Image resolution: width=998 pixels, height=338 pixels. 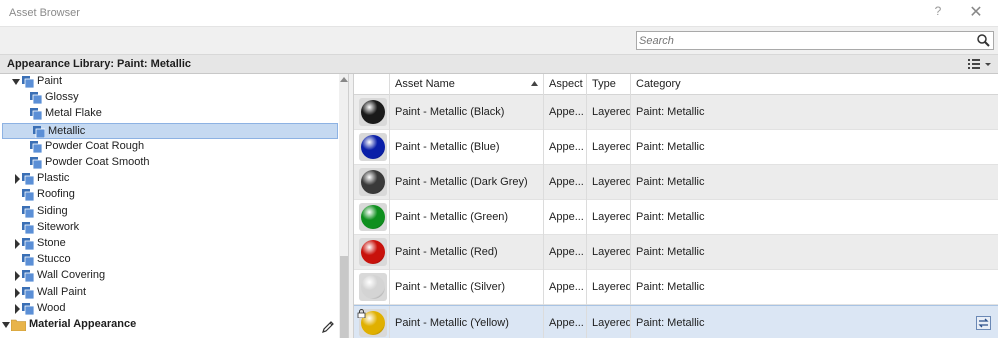 I want to click on asset-name-cell: Paint - Metallic (Silver), so click(x=467, y=287).